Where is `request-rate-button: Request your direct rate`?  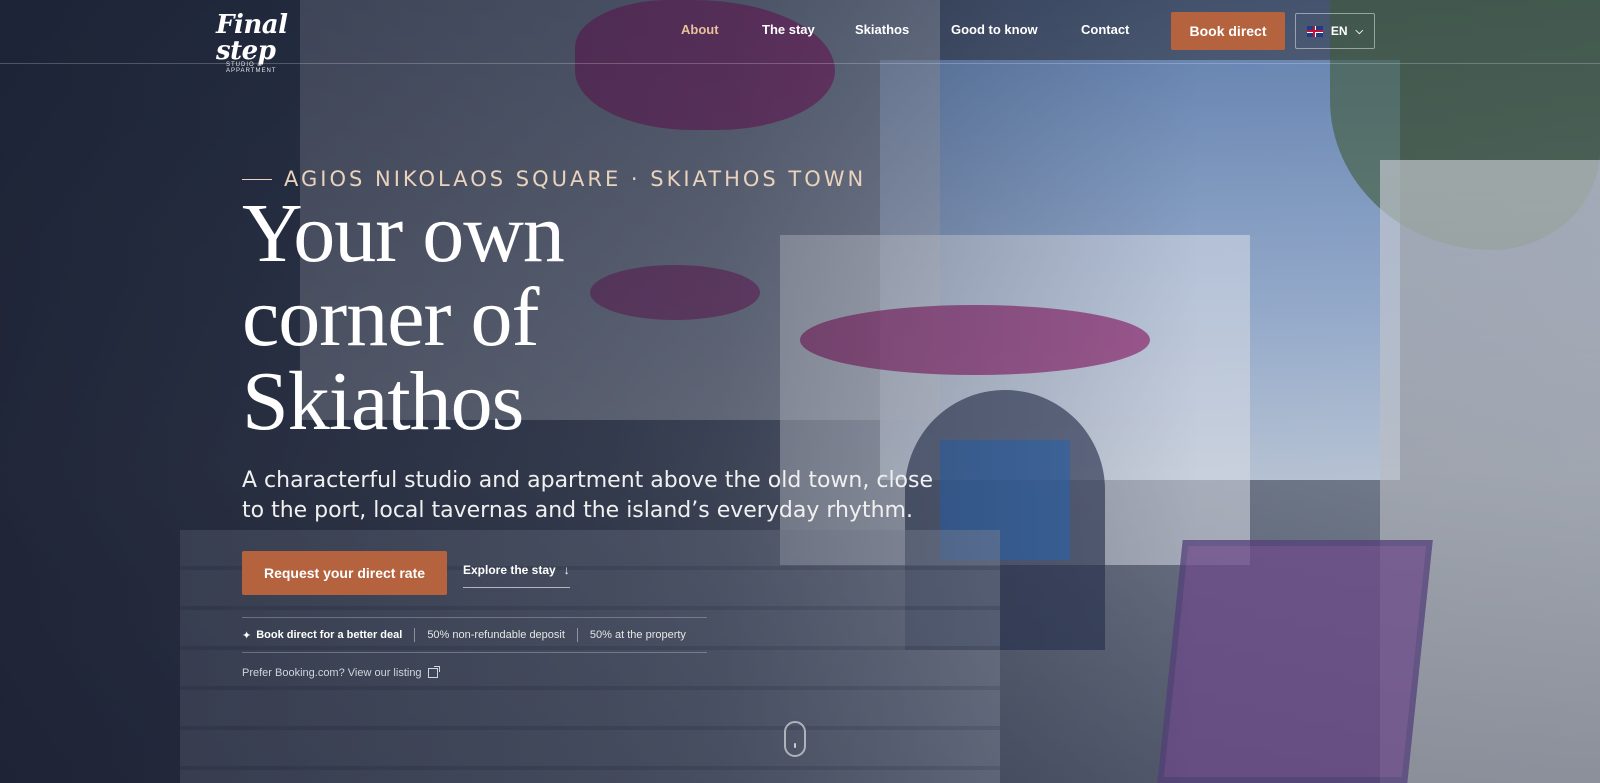
request-rate-button: Request your direct rate is located at coordinates (344, 573).